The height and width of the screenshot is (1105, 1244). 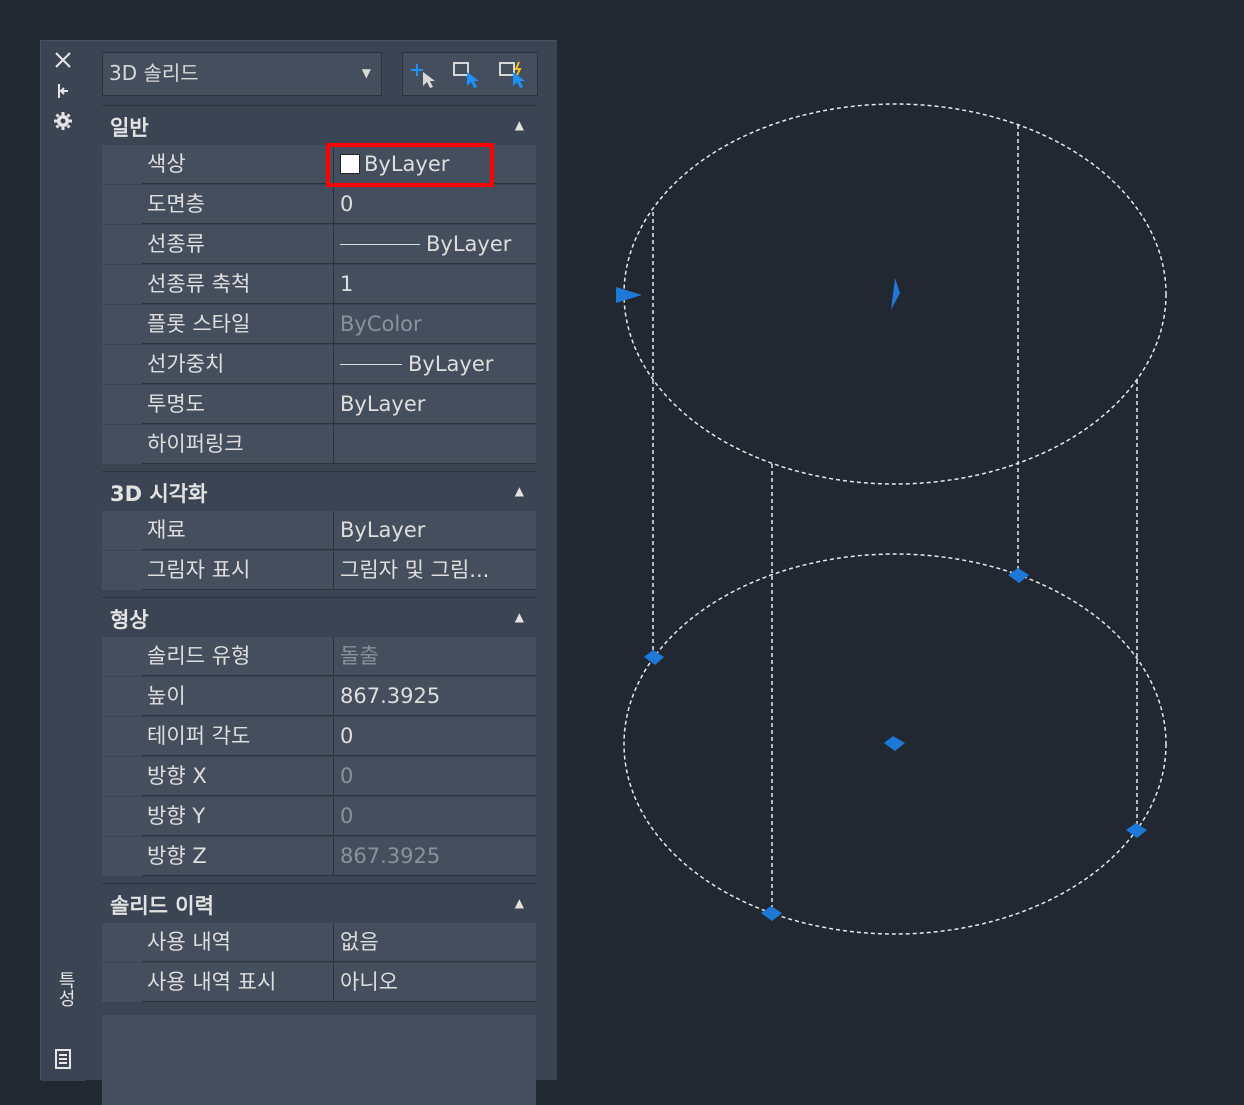 I want to click on property-row-height: 높이 867.3925, so click(x=319, y=697).